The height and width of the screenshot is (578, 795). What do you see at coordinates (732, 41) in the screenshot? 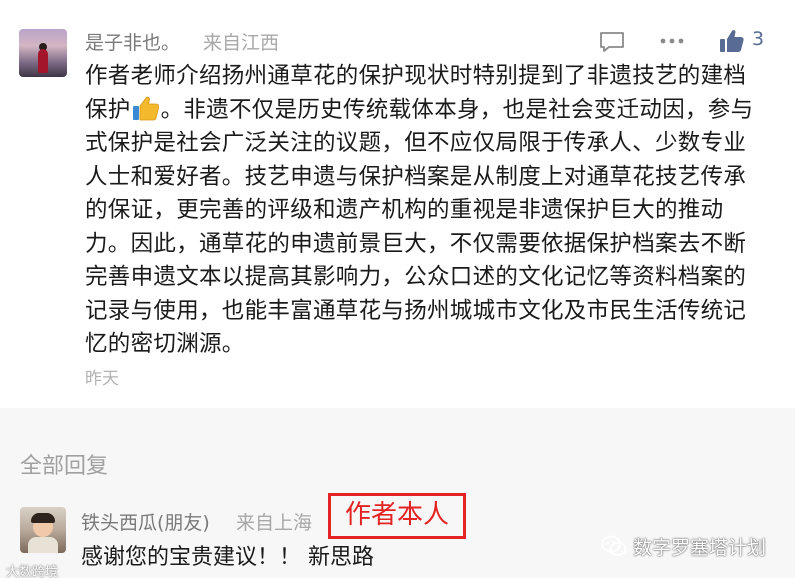
I see `thumbs-up-icon` at bounding box center [732, 41].